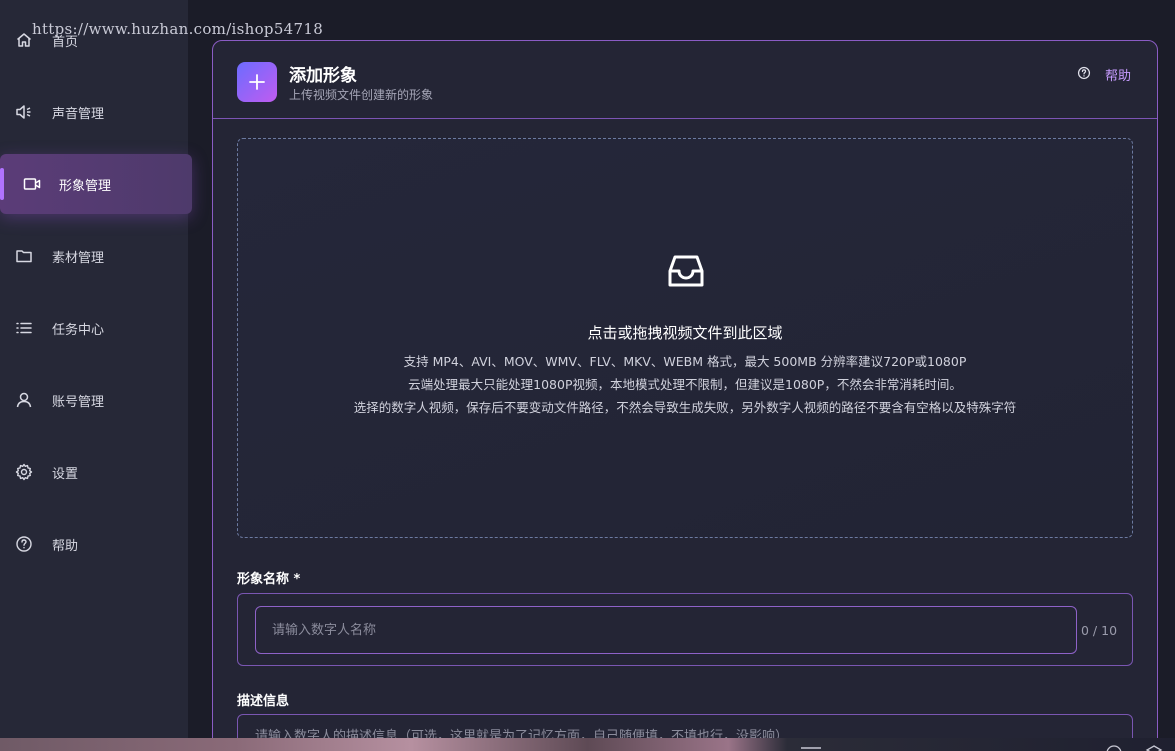 The image size is (1175, 751). Describe the element at coordinates (78, 330) in the screenshot. I see `sidebar-item-label: 任务中心` at that location.